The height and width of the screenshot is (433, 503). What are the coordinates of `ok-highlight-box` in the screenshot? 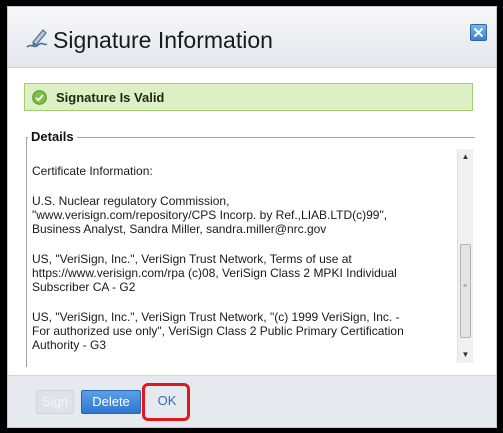 It's located at (166, 402).